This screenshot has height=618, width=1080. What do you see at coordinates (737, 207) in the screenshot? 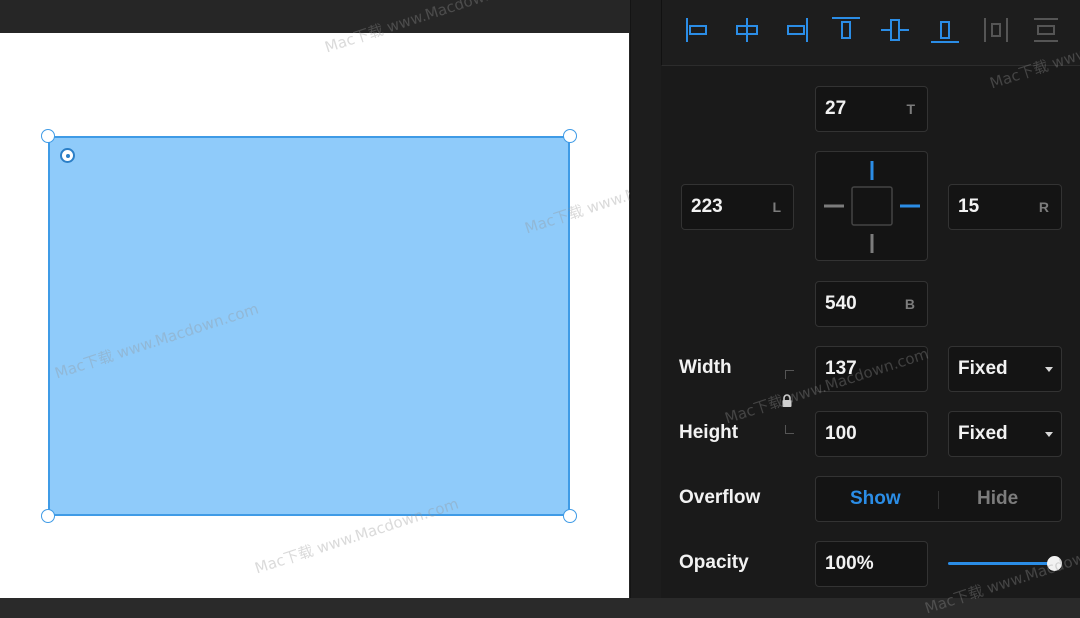
I see `left-offset-field: 223 L` at bounding box center [737, 207].